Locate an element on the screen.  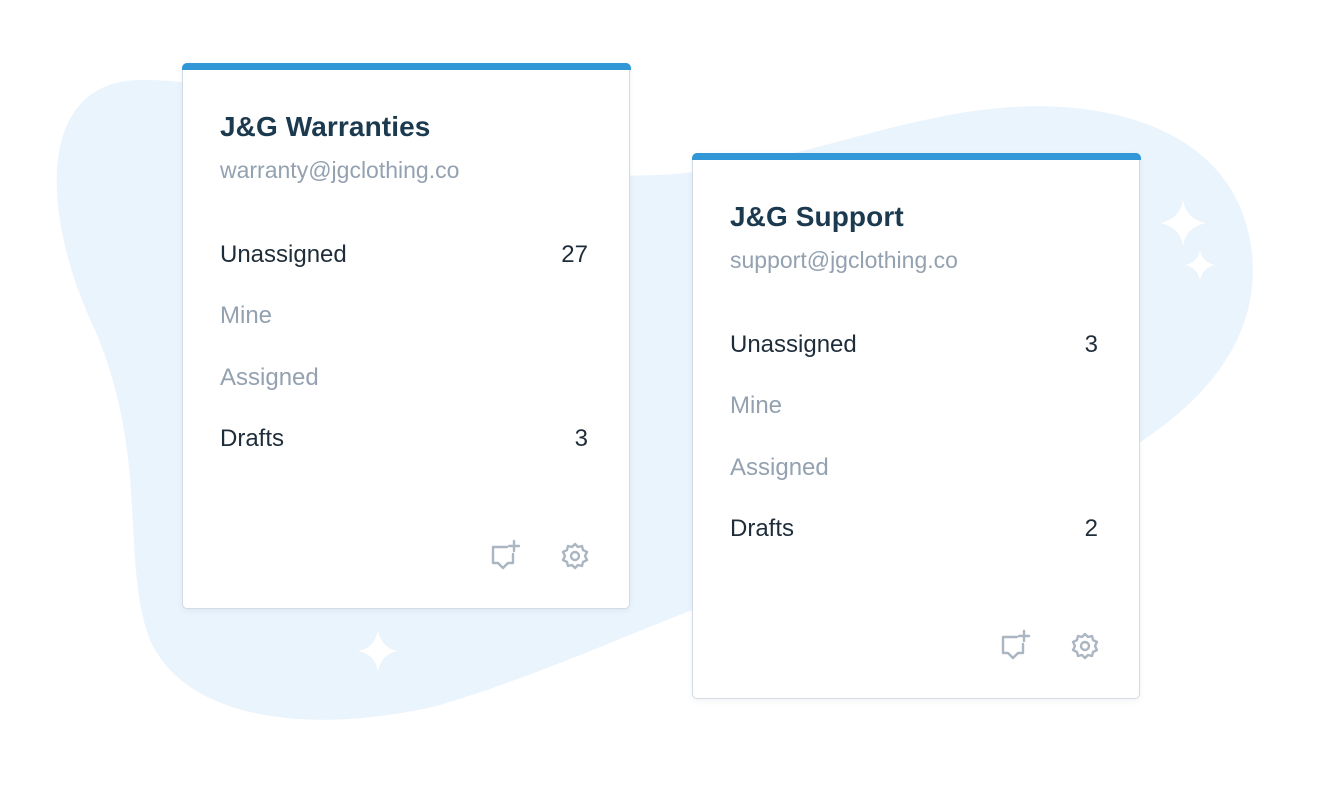
inbox-email: support@jgclothing.co is located at coordinates (844, 260).